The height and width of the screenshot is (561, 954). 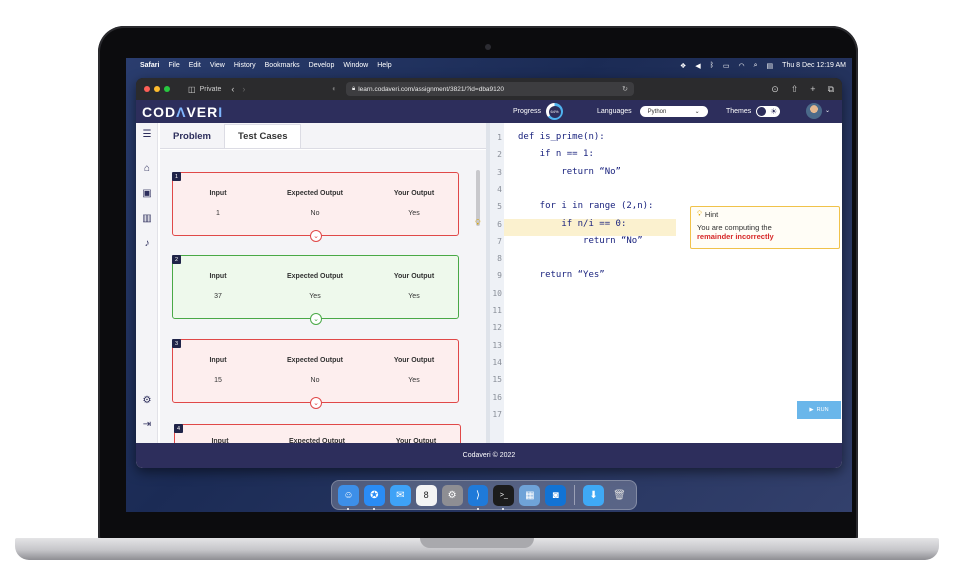 I want to click on line-number: 12, so click(x=497, y=328).